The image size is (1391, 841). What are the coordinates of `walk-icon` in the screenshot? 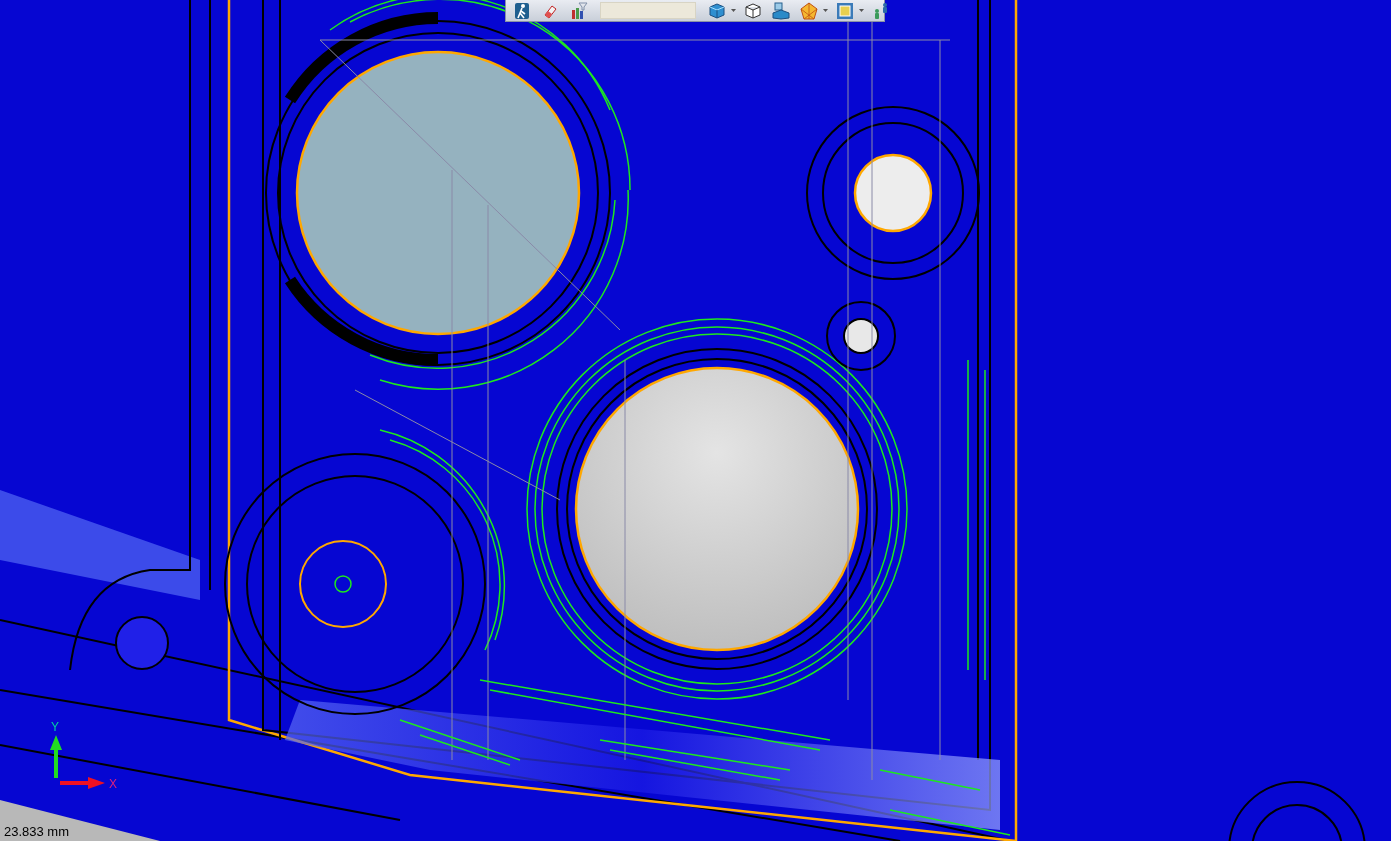 It's located at (523, 10).